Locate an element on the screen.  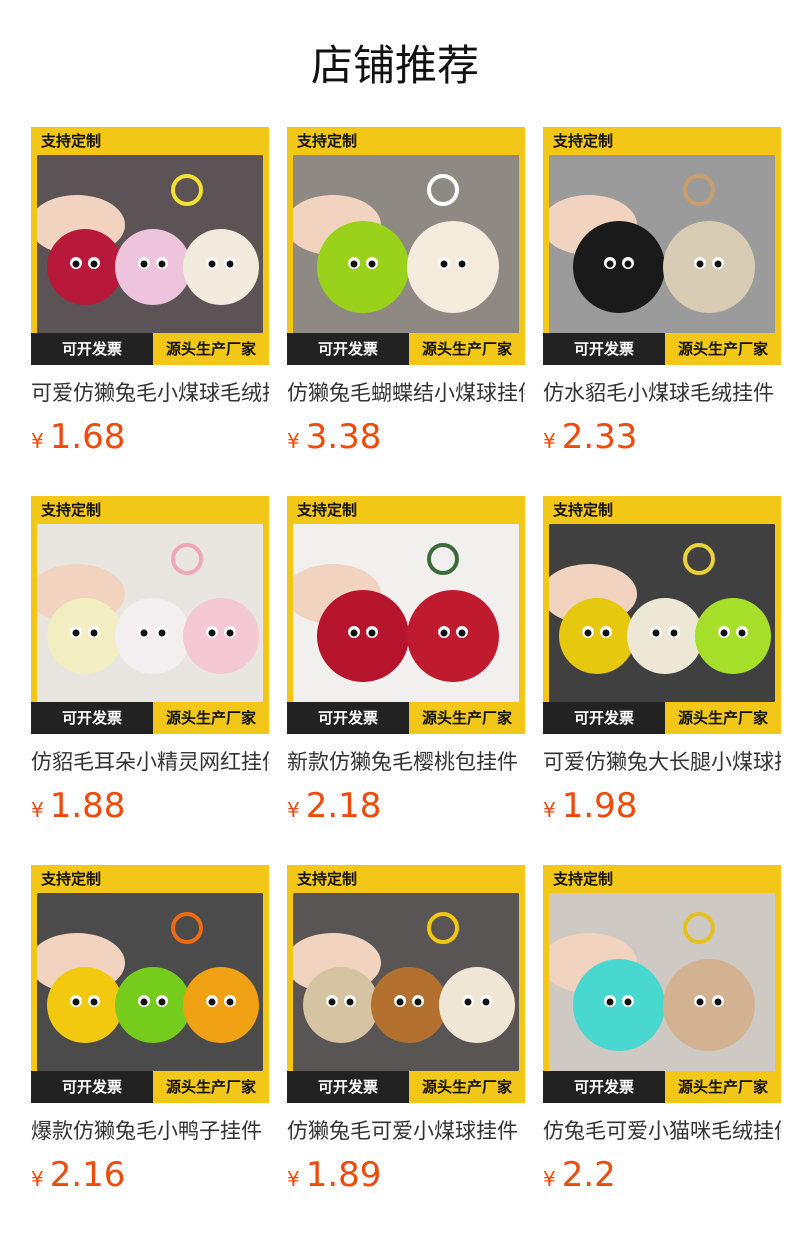
product-price: ¥1.68 is located at coordinates (78, 437).